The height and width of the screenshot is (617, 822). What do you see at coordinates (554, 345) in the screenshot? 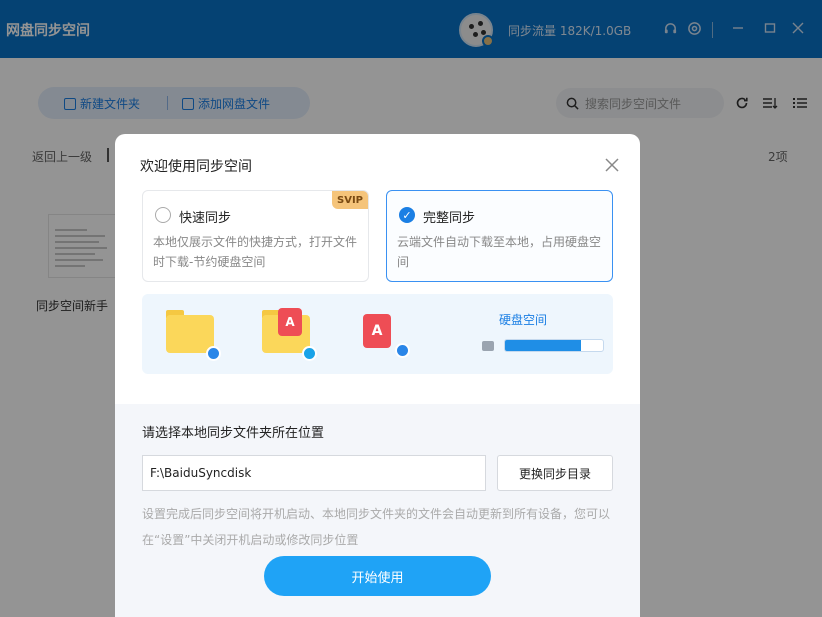
I see `disk-usage-bar` at bounding box center [554, 345].